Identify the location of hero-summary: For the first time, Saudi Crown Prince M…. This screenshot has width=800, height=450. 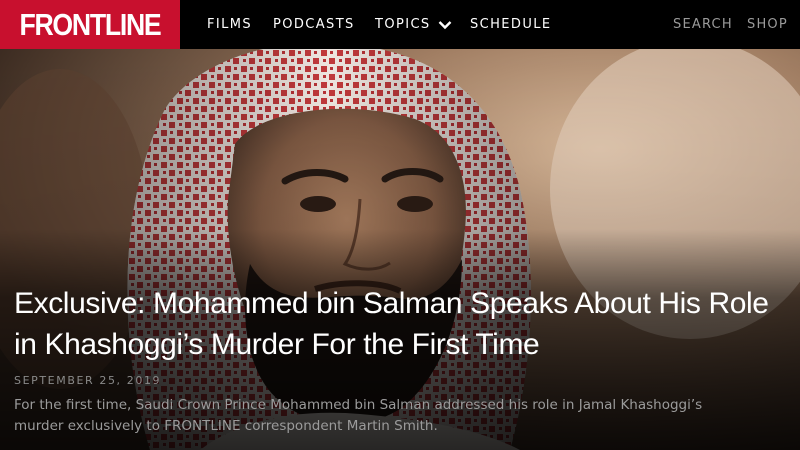
(358, 415).